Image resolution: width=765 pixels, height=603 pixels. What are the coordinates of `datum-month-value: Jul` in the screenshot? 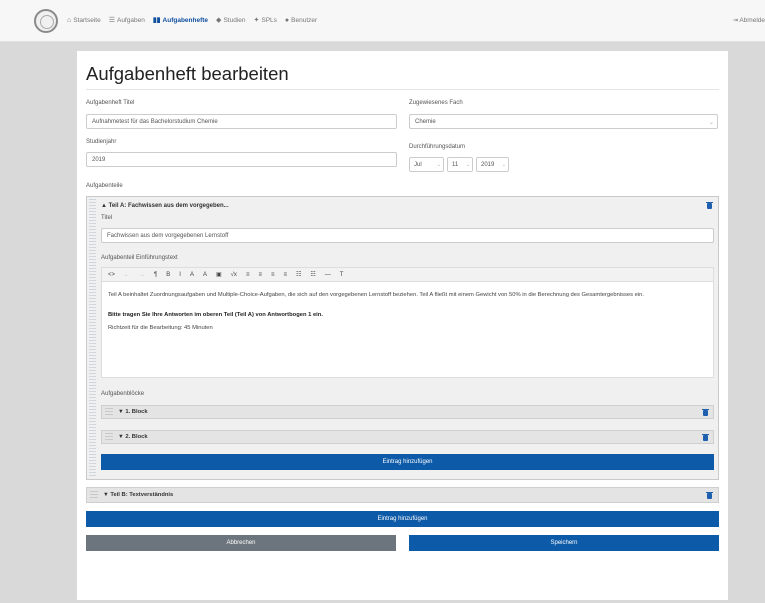 It's located at (418, 164).